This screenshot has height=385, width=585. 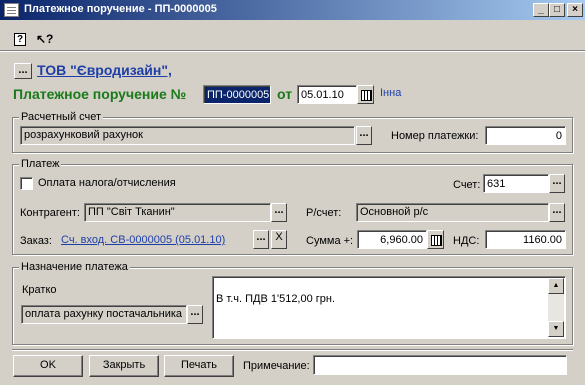 What do you see at coordinates (467, 185) in the screenshot?
I see `account-number-label: Счет:` at bounding box center [467, 185].